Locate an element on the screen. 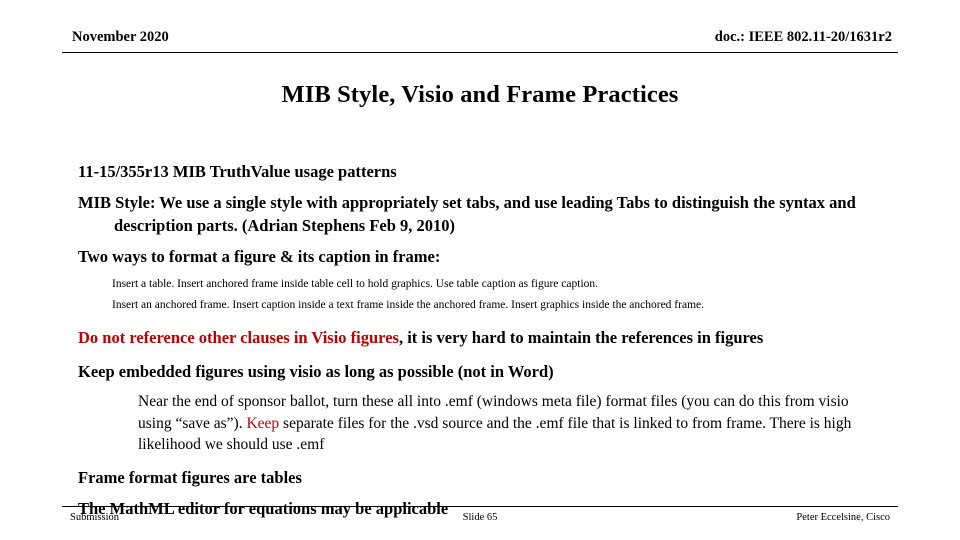  emf-guidance-keep-emphasis: Keep is located at coordinates (263, 423).